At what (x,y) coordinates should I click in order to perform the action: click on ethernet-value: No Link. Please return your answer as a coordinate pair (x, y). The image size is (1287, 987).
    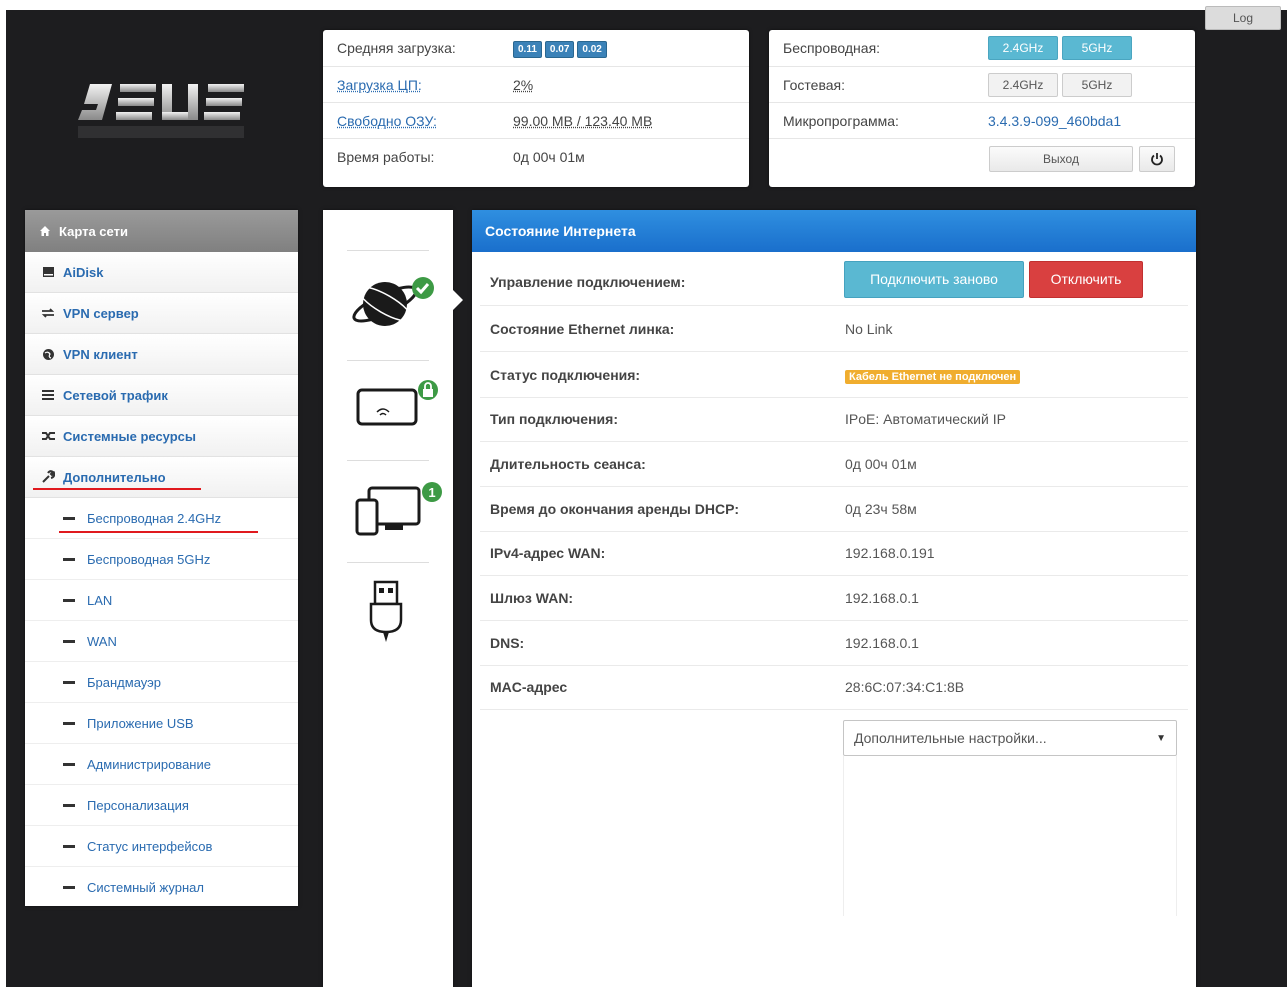
    Looking at the image, I should click on (869, 329).